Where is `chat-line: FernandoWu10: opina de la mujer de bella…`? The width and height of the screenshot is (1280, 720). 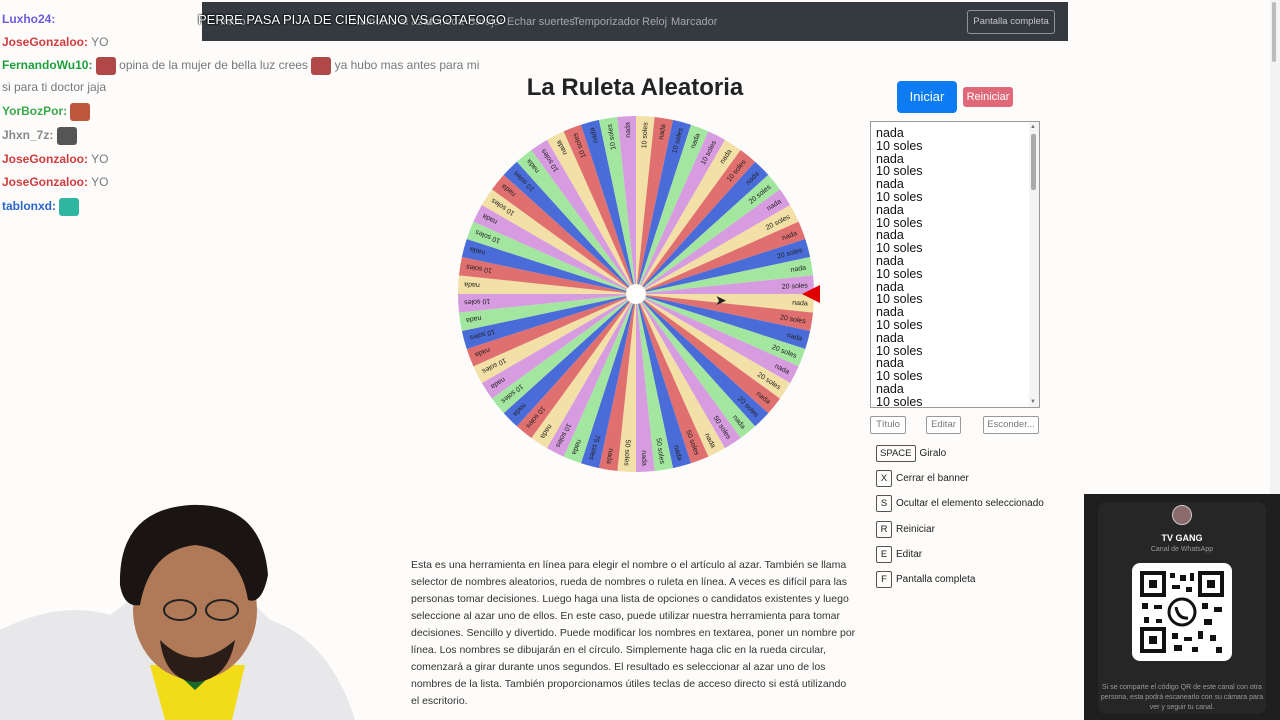
chat-line: FernandoWu10: opina de la mujer de bella… is located at coordinates (240, 66).